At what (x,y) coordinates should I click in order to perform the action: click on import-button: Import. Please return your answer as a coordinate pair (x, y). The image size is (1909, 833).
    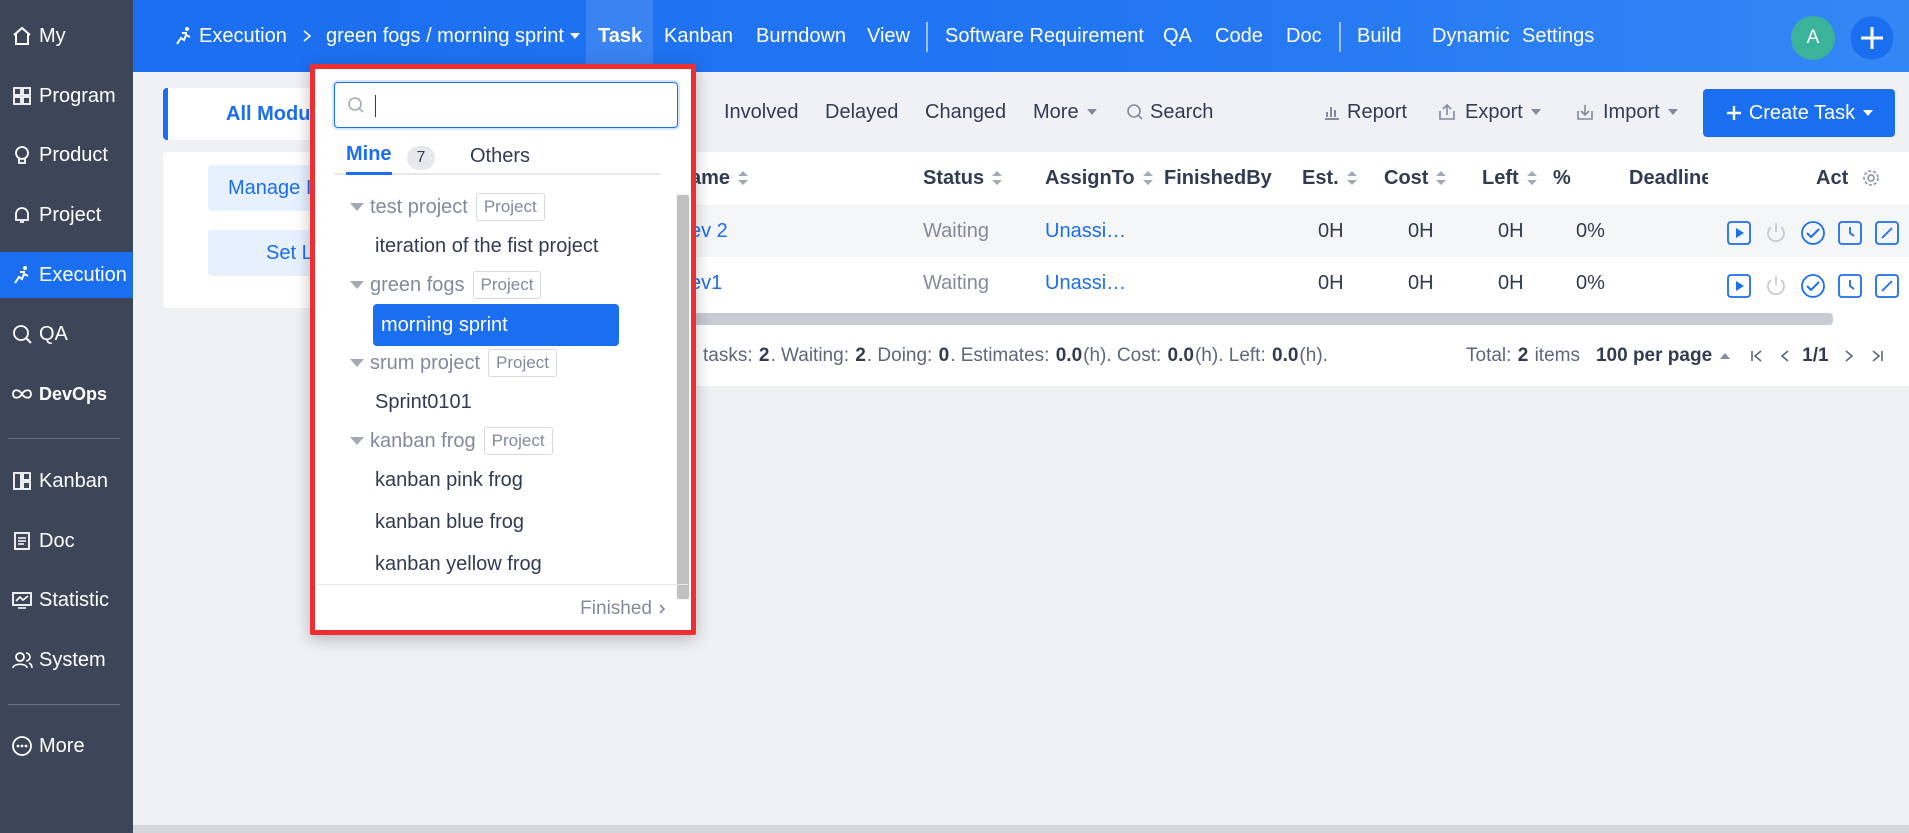
    Looking at the image, I should click on (1626, 112).